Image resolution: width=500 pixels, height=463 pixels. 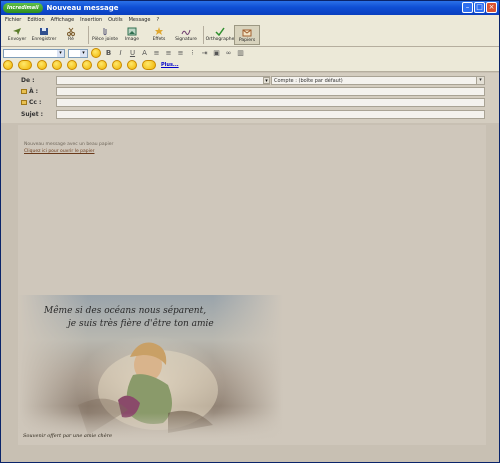 I want to click on indent-button: ⇥, so click(x=204, y=53).